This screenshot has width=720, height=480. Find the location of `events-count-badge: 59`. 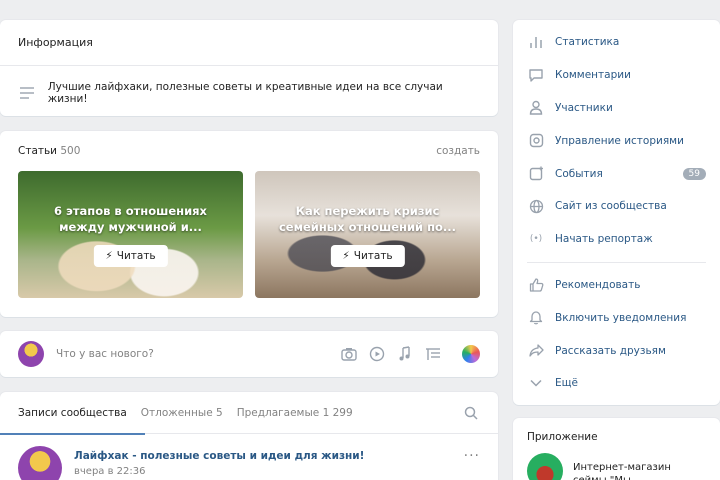

events-count-badge: 59 is located at coordinates (694, 173).